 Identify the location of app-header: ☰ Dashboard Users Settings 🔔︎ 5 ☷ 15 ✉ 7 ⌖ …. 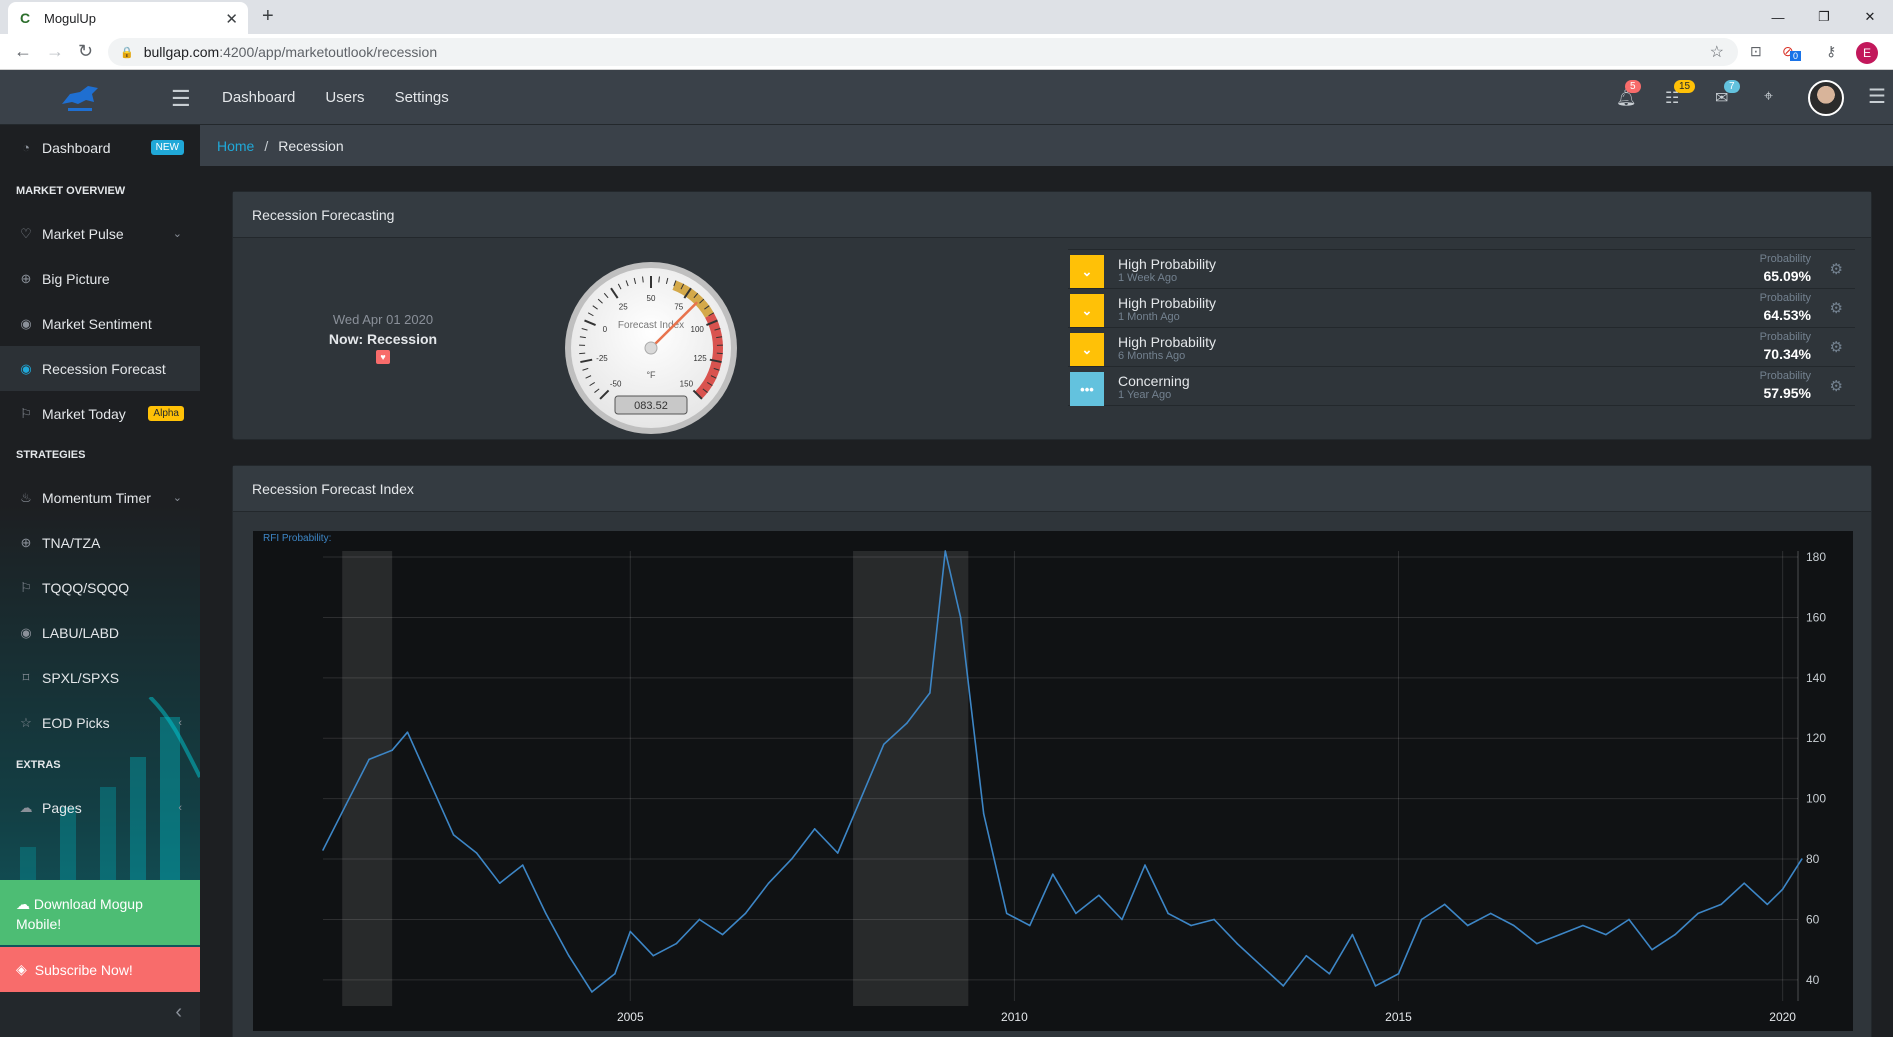
(946, 97).